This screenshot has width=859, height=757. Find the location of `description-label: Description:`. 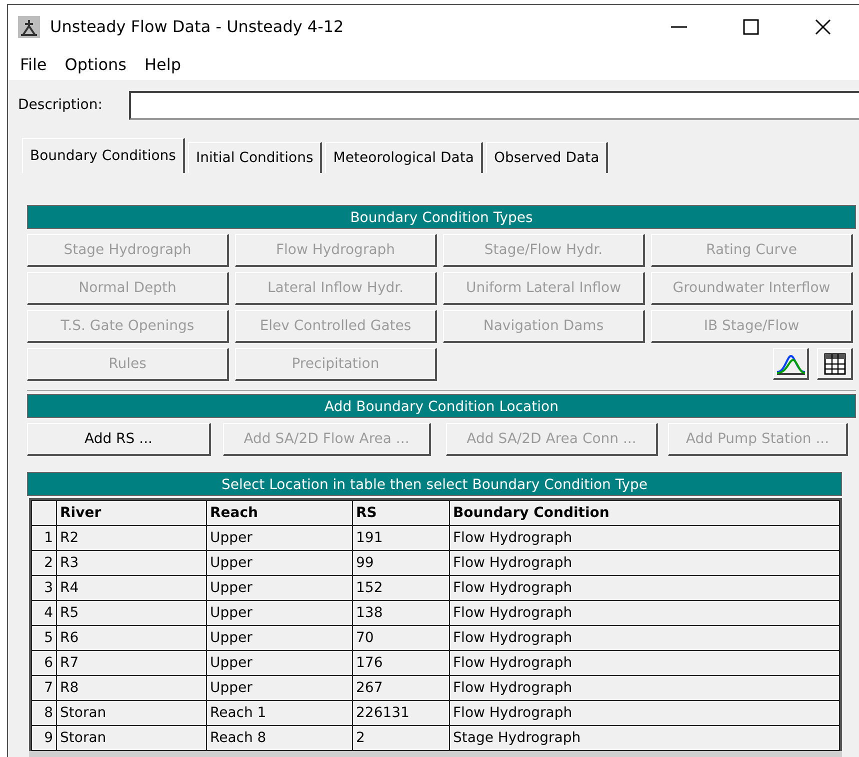

description-label: Description: is located at coordinates (61, 105).